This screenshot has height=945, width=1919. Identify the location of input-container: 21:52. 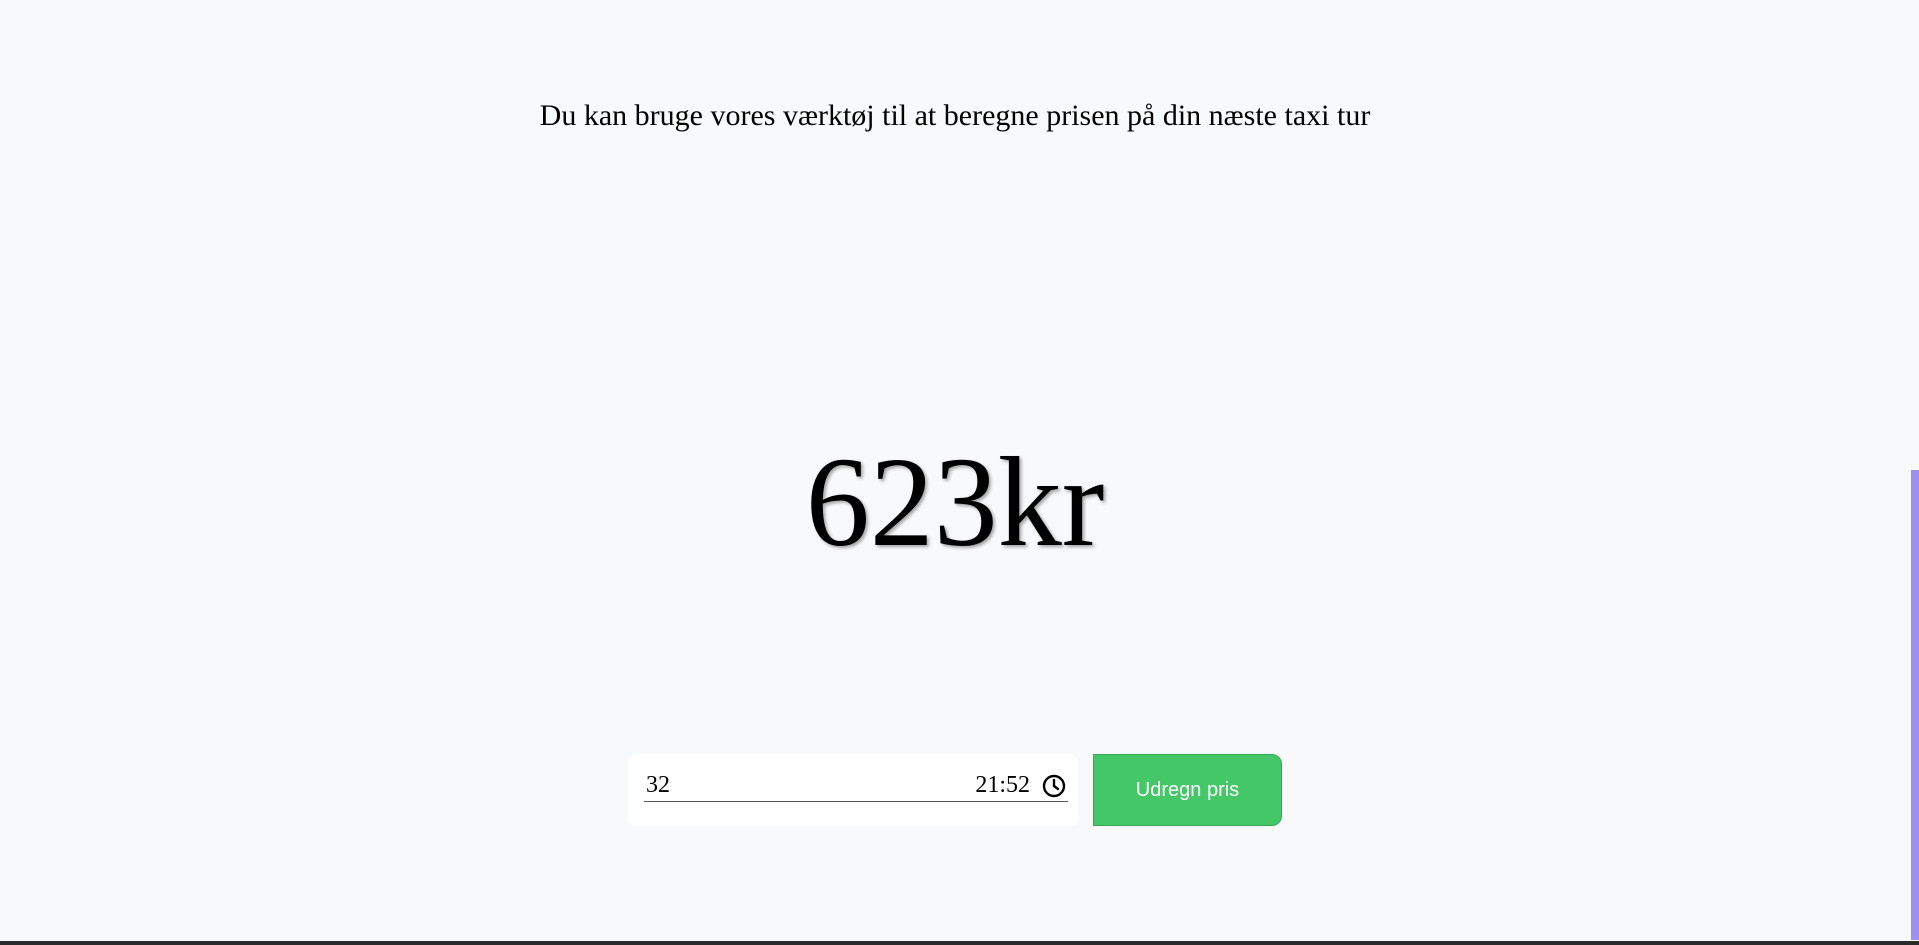
(853, 790).